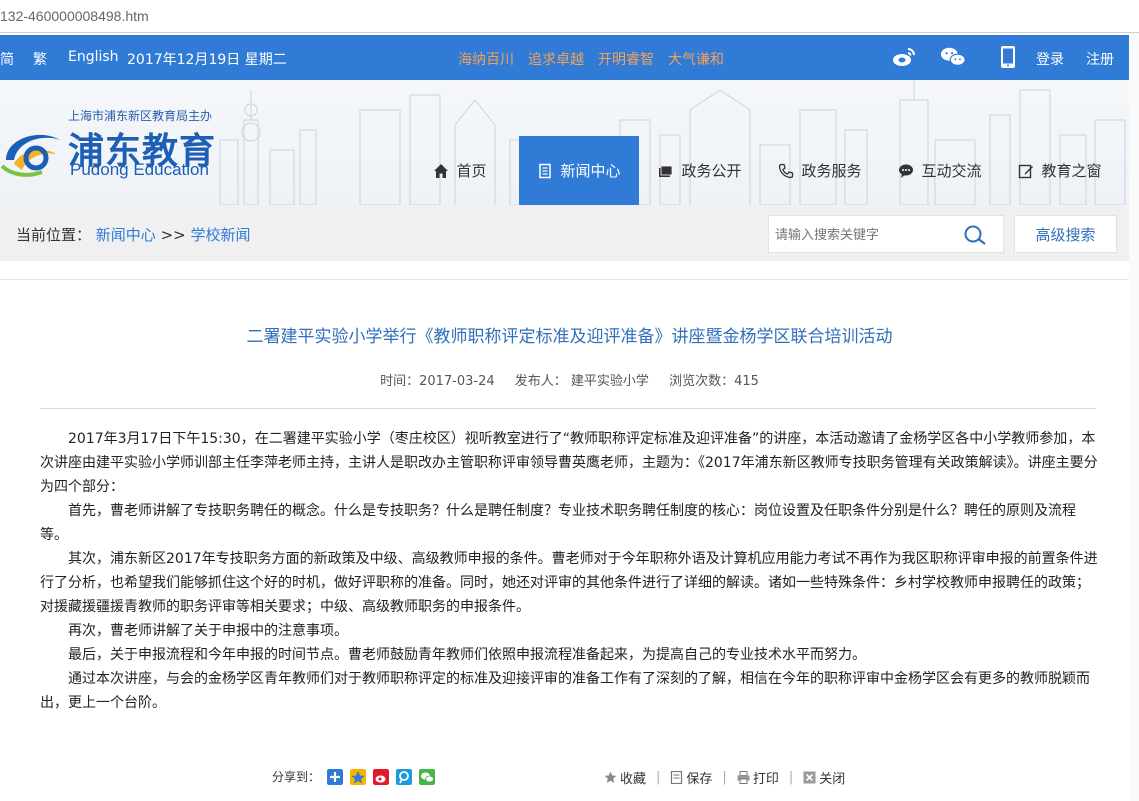  I want to click on search-icon, so click(976, 235).